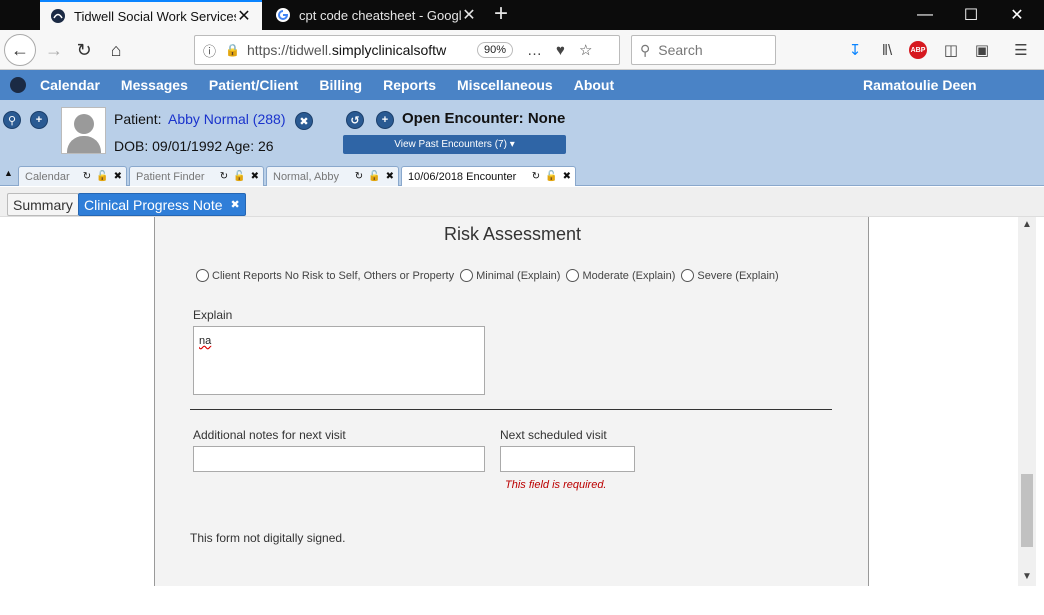  I want to click on browser-tab-tidwell: Tidwell Social Work Services an ✕, so click(151, 15).